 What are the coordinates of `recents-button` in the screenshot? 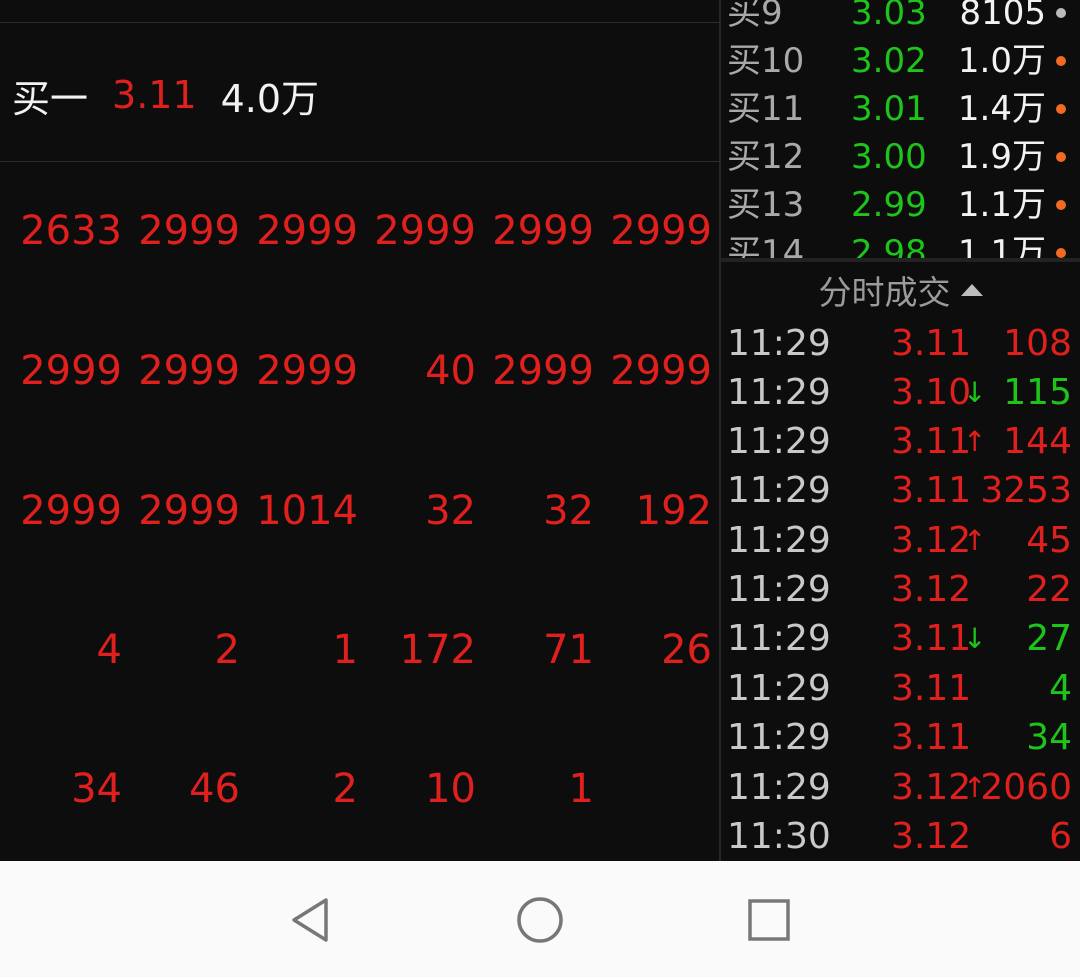 It's located at (769, 920).